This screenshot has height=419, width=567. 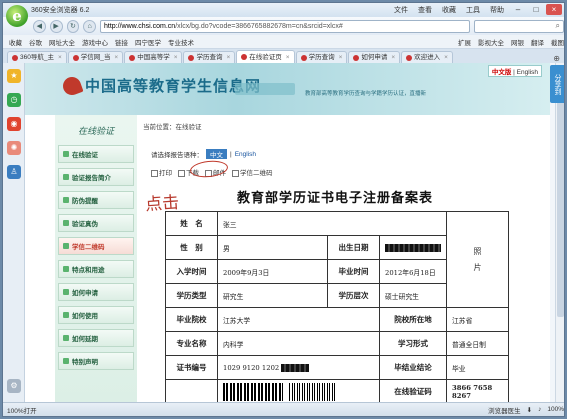 I want to click on side-menu-item: 如何使用, so click(x=96, y=315).